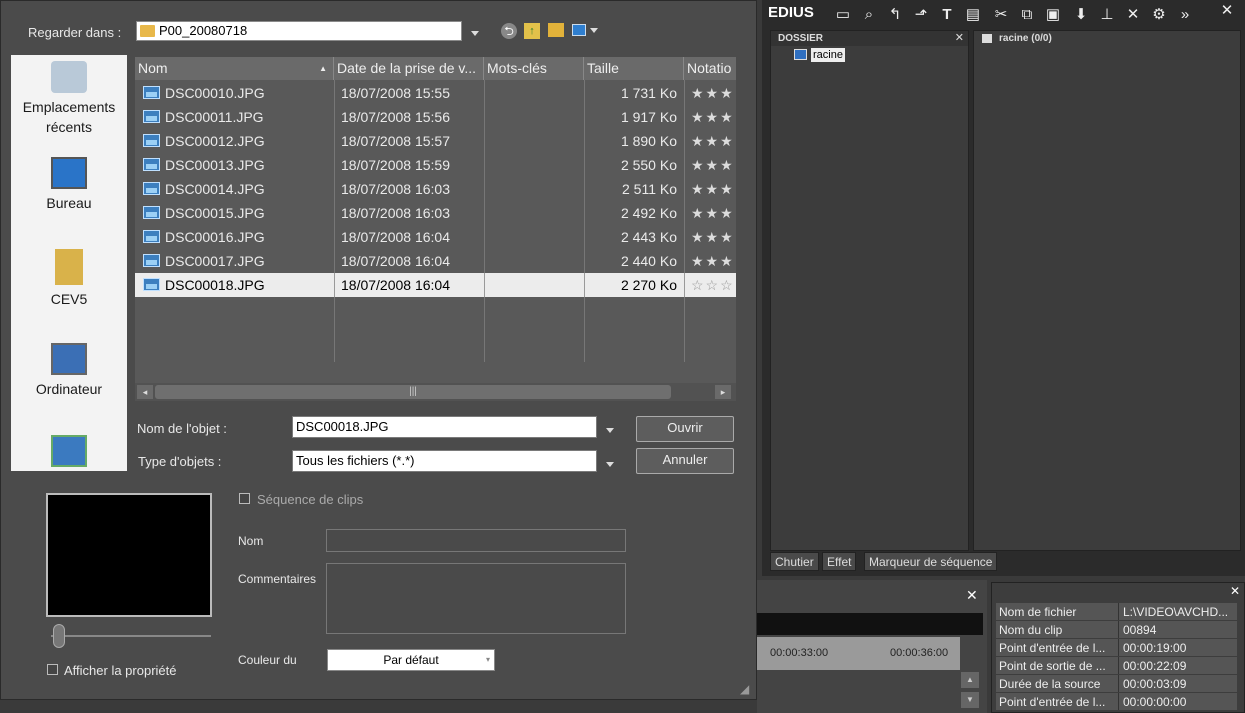  I want to click on insert-icon: ⊥, so click(1107, 15).